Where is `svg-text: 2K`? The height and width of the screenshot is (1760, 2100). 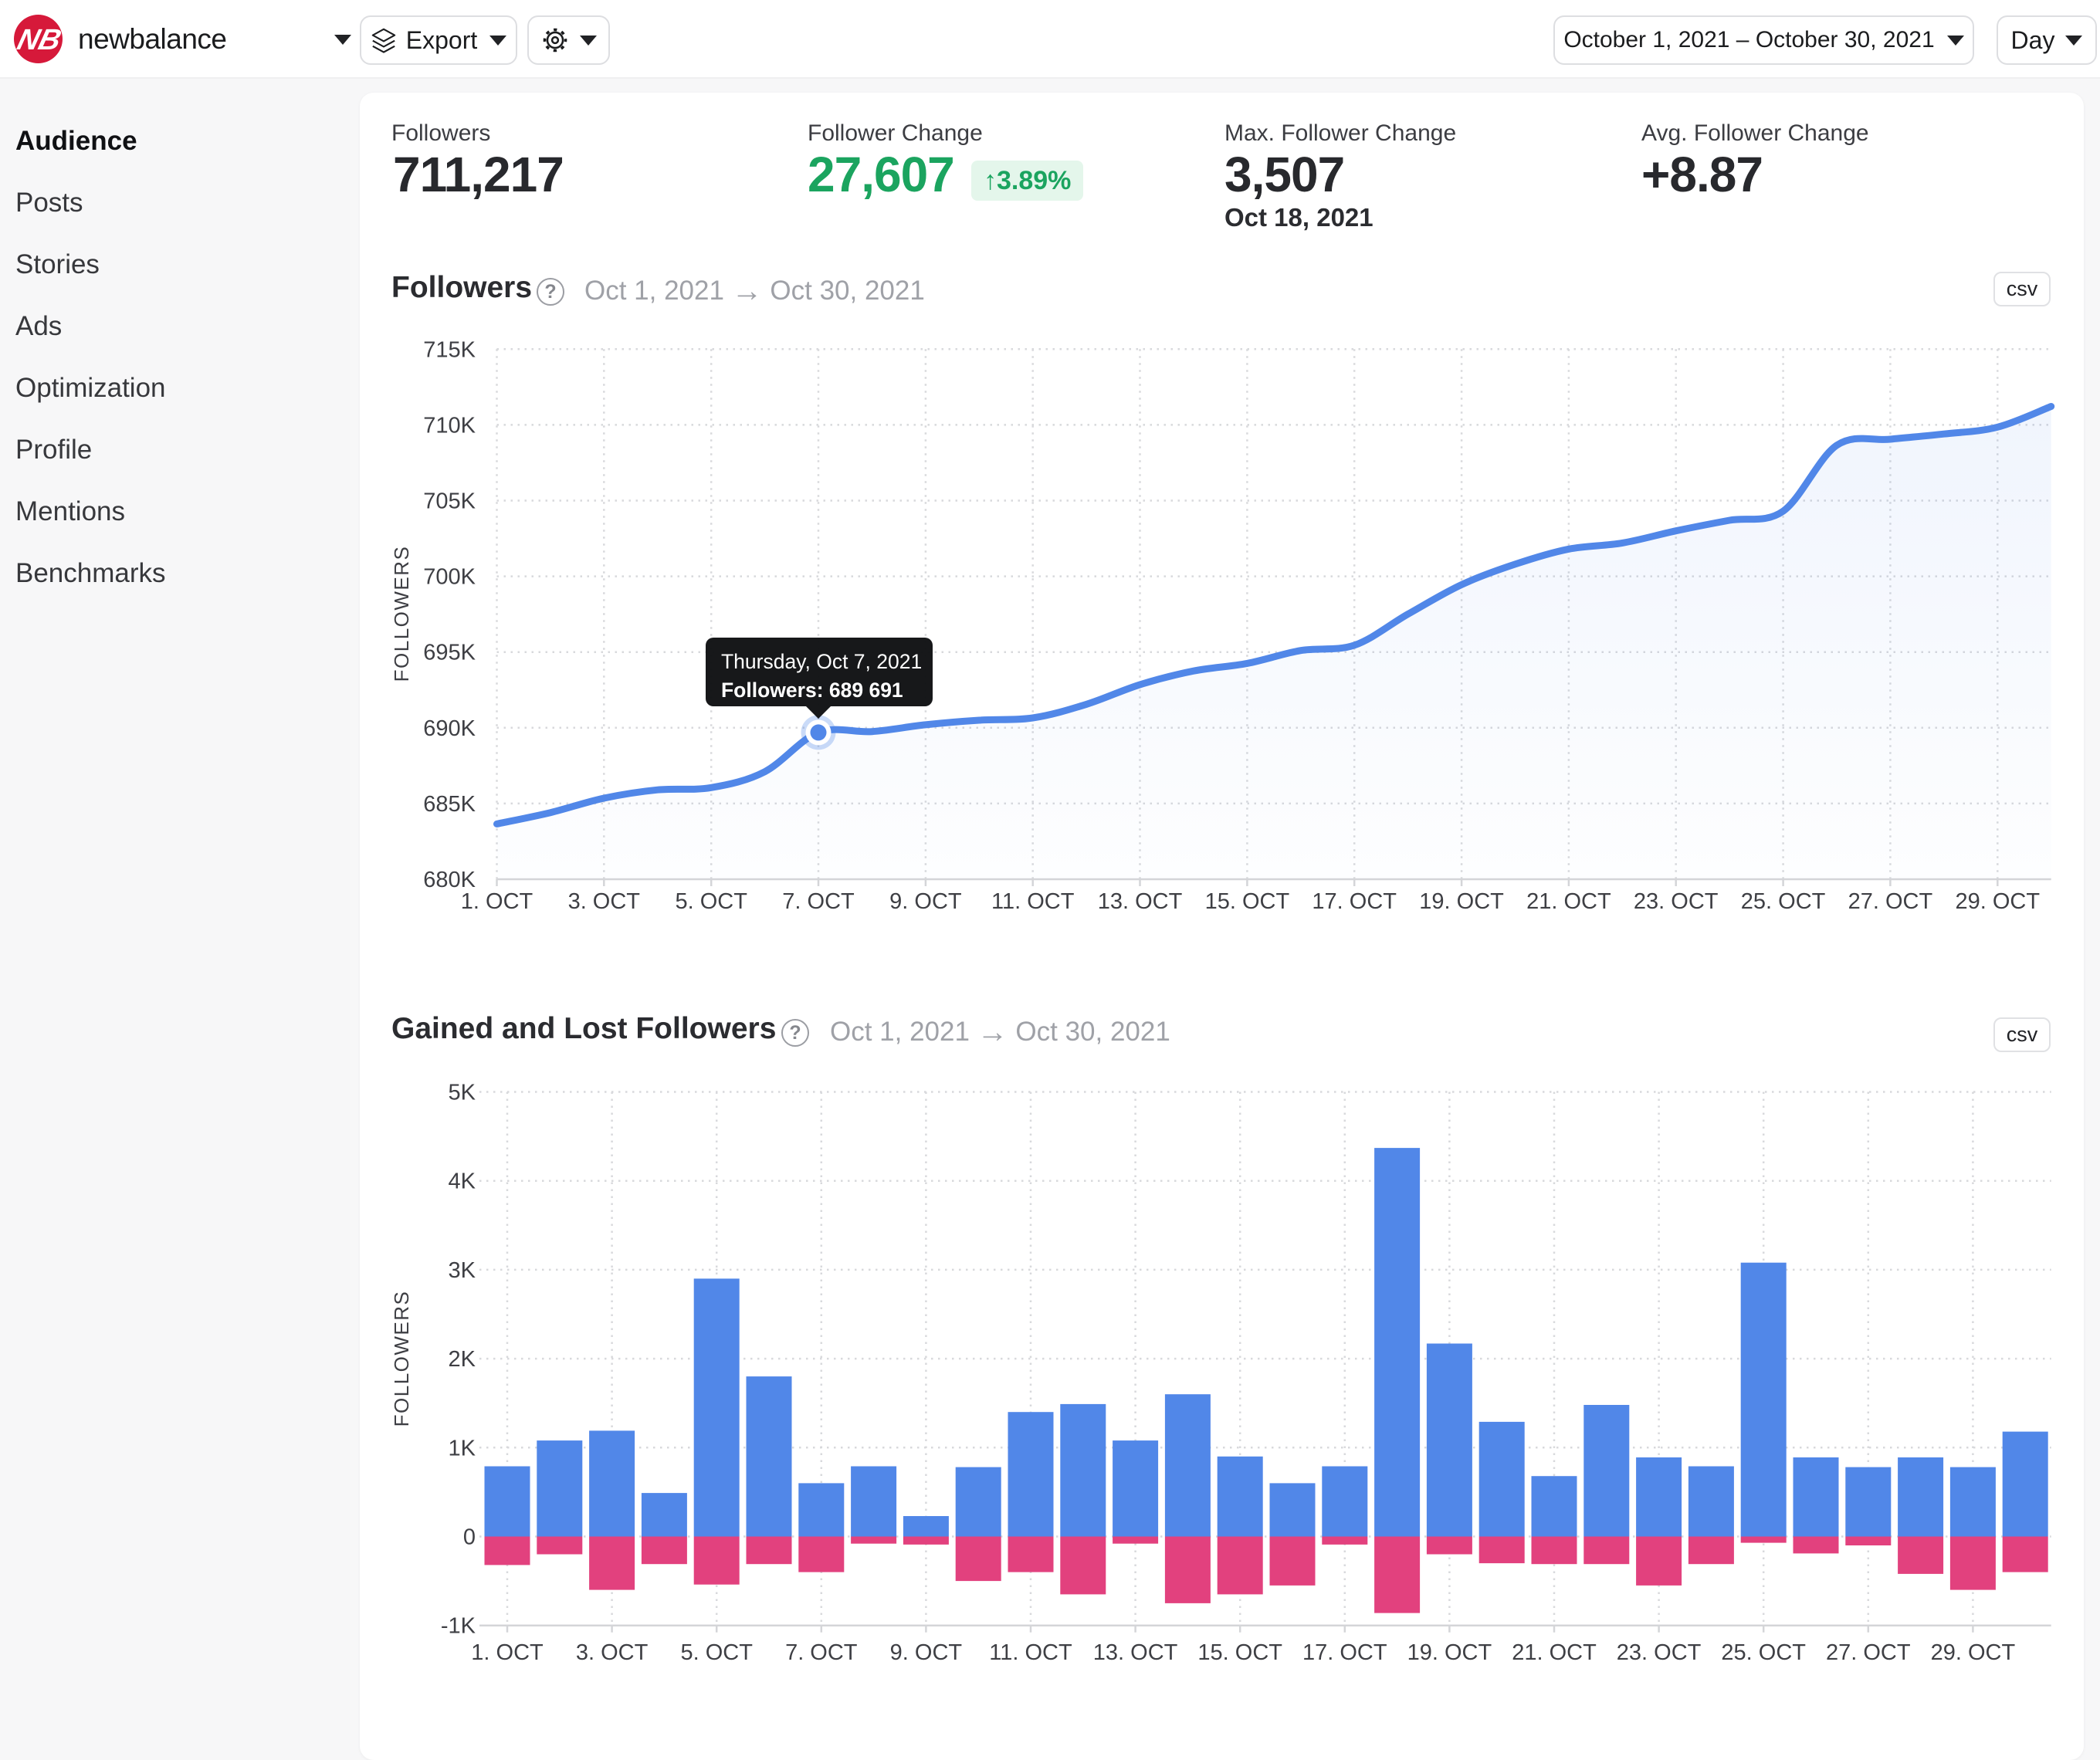
svg-text: 2K is located at coordinates (462, 1359).